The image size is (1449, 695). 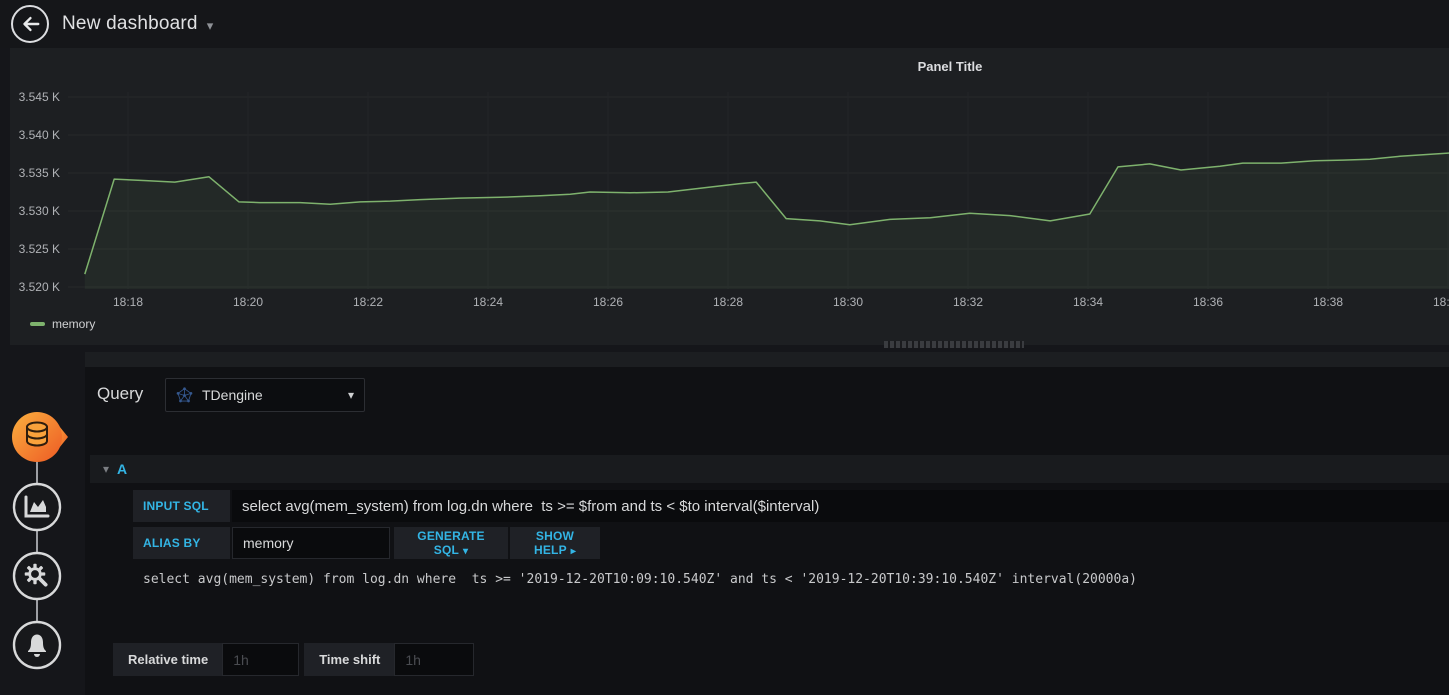 I want to click on tab-visualization, so click(x=37, y=507).